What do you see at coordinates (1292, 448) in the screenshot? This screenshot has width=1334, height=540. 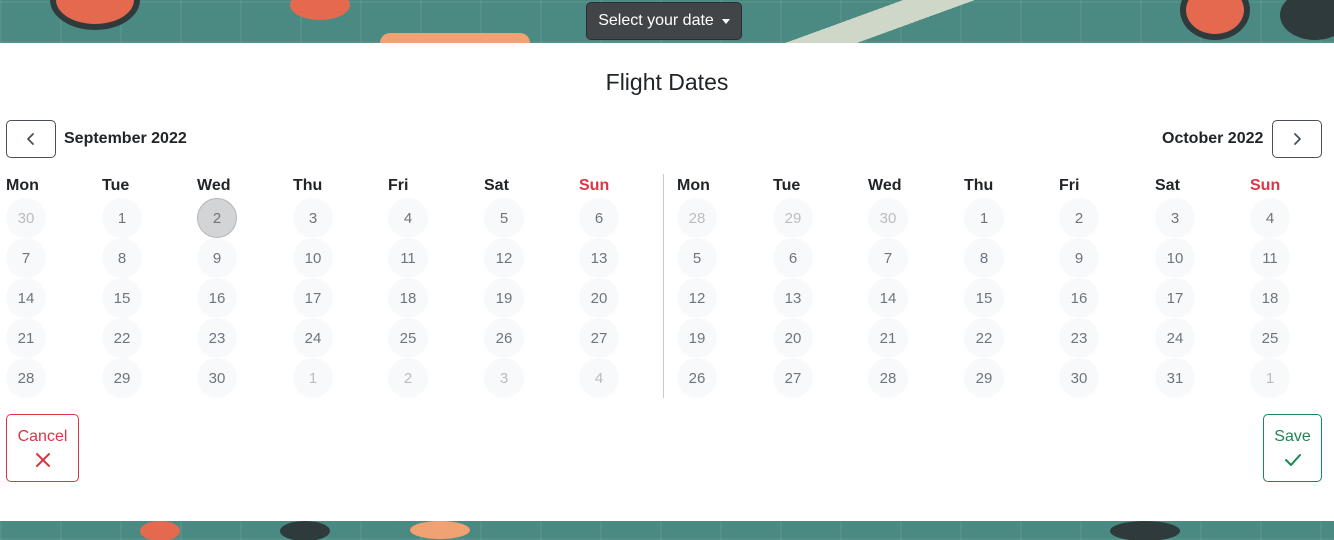 I see `save-button: Save` at bounding box center [1292, 448].